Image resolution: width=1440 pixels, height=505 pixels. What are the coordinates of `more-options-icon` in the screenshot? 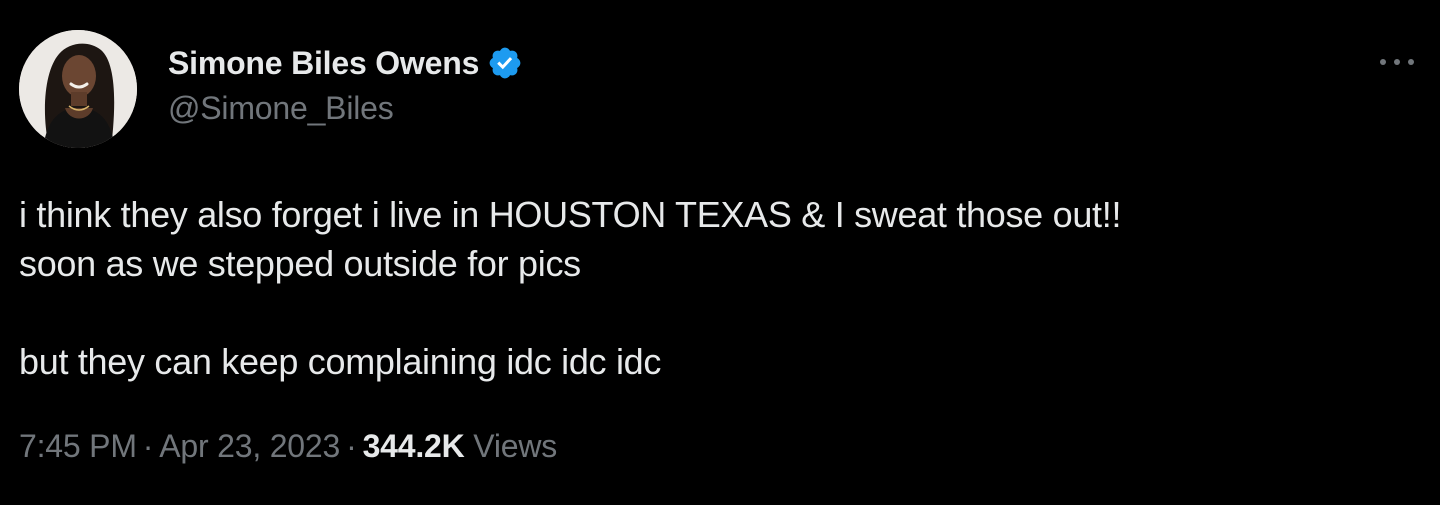 It's located at (1397, 62).